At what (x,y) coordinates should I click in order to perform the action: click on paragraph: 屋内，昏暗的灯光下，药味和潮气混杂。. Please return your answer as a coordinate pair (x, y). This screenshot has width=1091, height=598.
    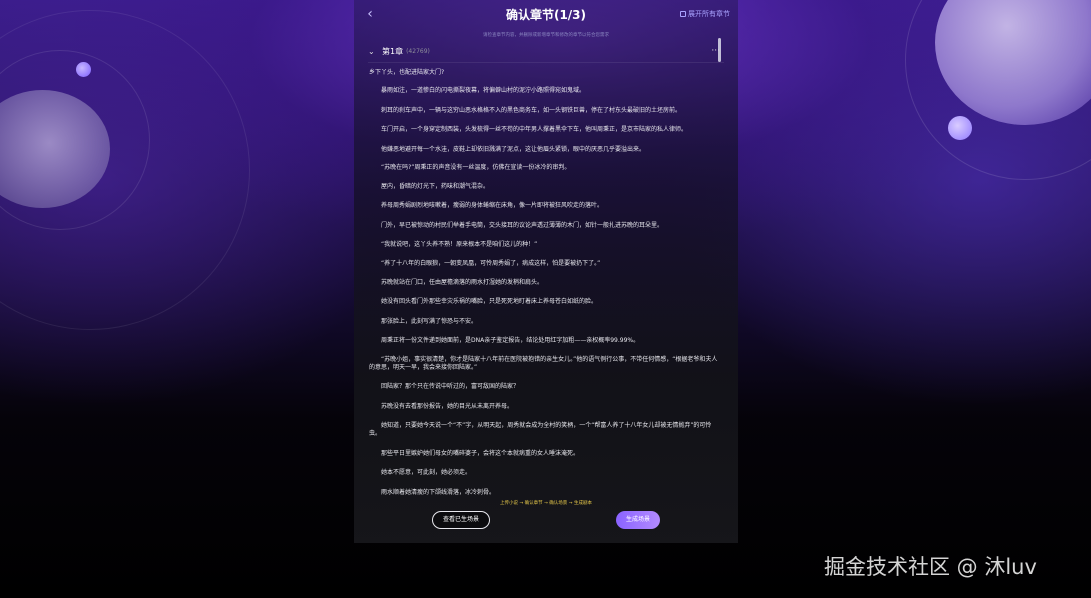
    Looking at the image, I should click on (435, 186).